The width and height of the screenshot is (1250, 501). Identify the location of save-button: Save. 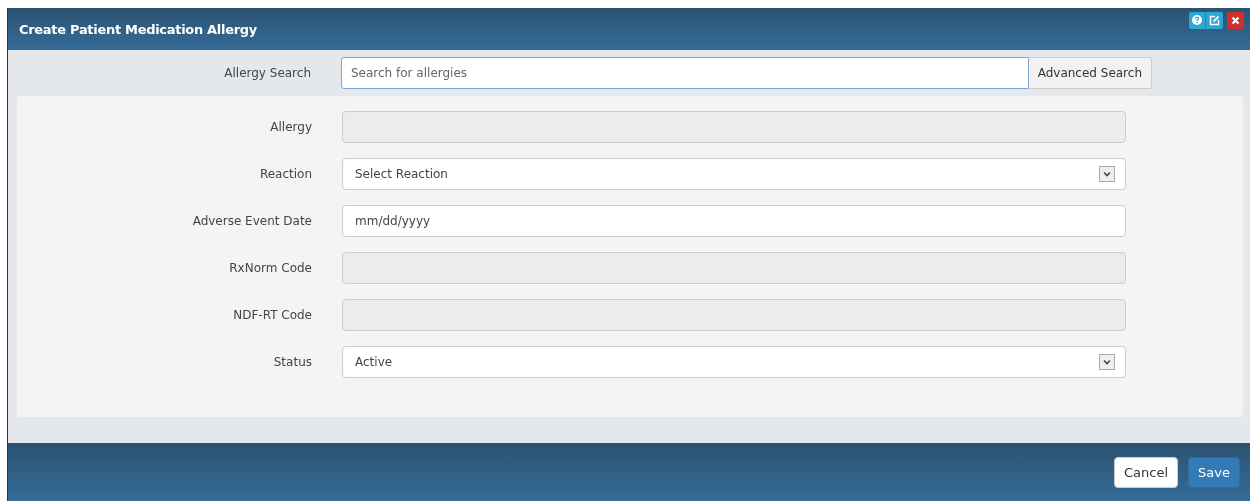
(1214, 472).